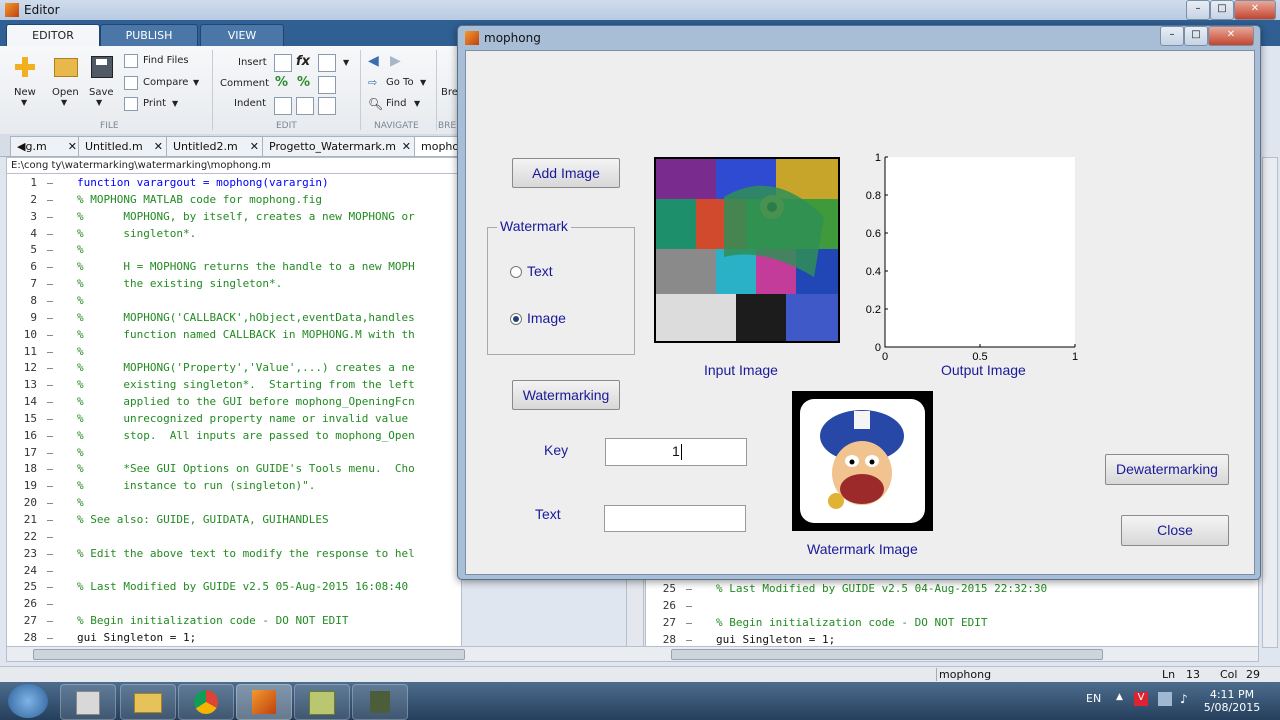 Image resolution: width=1280 pixels, height=720 pixels. What do you see at coordinates (283, 106) in the screenshot?
I see `smart-indent-icon` at bounding box center [283, 106].